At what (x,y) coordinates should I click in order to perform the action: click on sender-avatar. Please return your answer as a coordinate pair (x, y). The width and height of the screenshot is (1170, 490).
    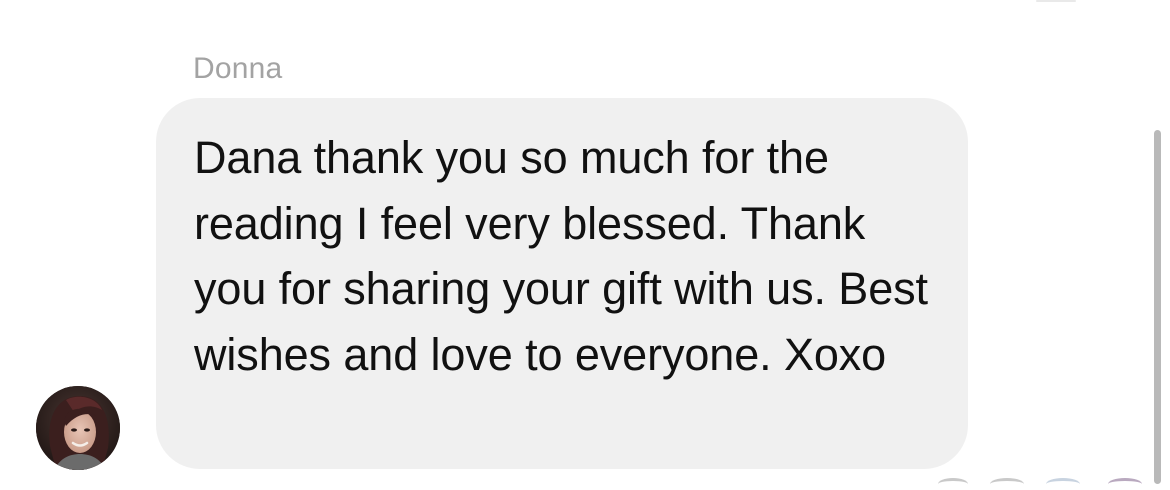
    Looking at the image, I should click on (78, 428).